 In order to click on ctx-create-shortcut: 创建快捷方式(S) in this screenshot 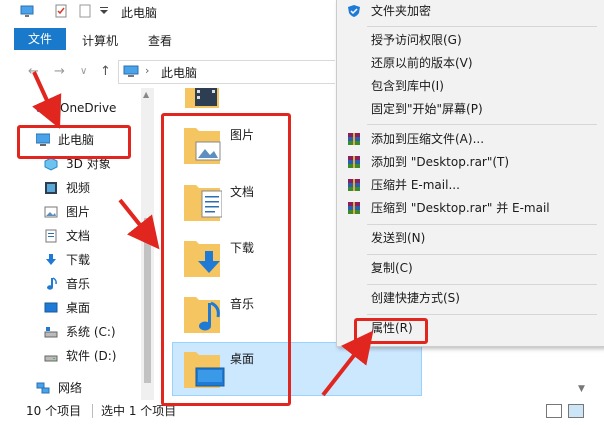, I will do `click(470, 298)`.